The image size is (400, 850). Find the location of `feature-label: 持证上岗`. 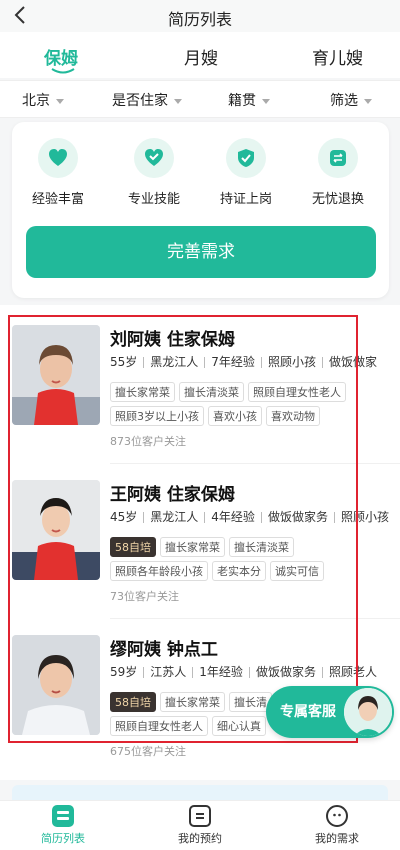

feature-label: 持证上岗 is located at coordinates (245, 199).